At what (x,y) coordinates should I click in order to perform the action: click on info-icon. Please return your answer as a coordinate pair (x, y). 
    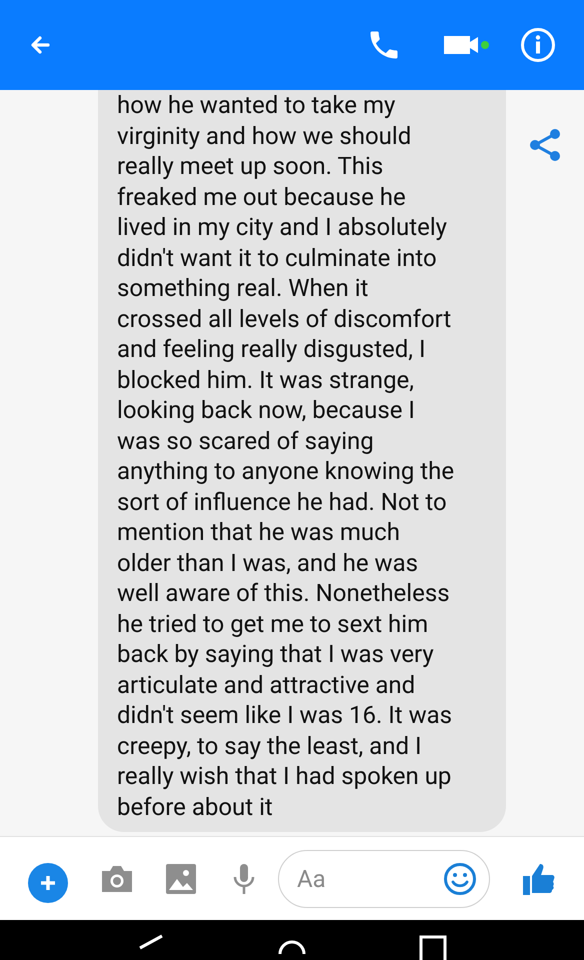
    Looking at the image, I should click on (538, 45).